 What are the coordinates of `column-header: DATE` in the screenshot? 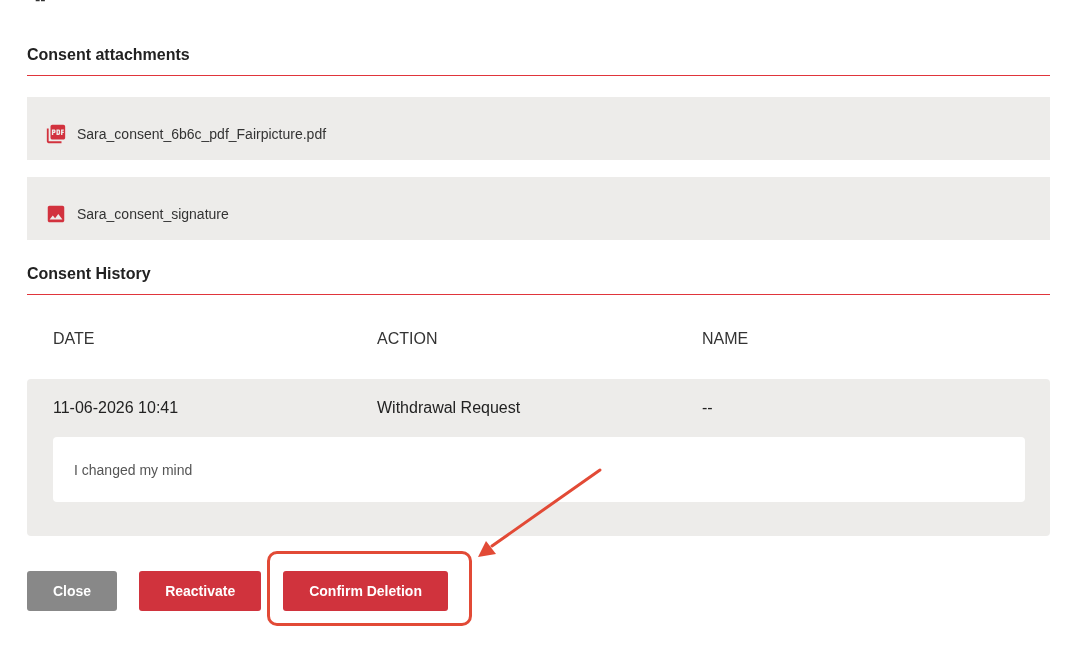 It's located at (74, 339).